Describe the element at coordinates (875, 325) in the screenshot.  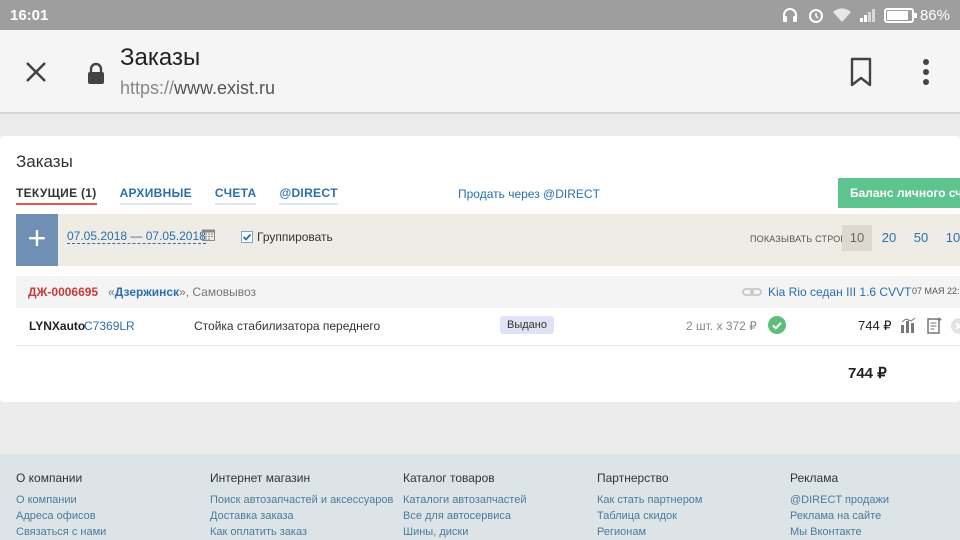
I see `item-price: 744 ₽` at that location.